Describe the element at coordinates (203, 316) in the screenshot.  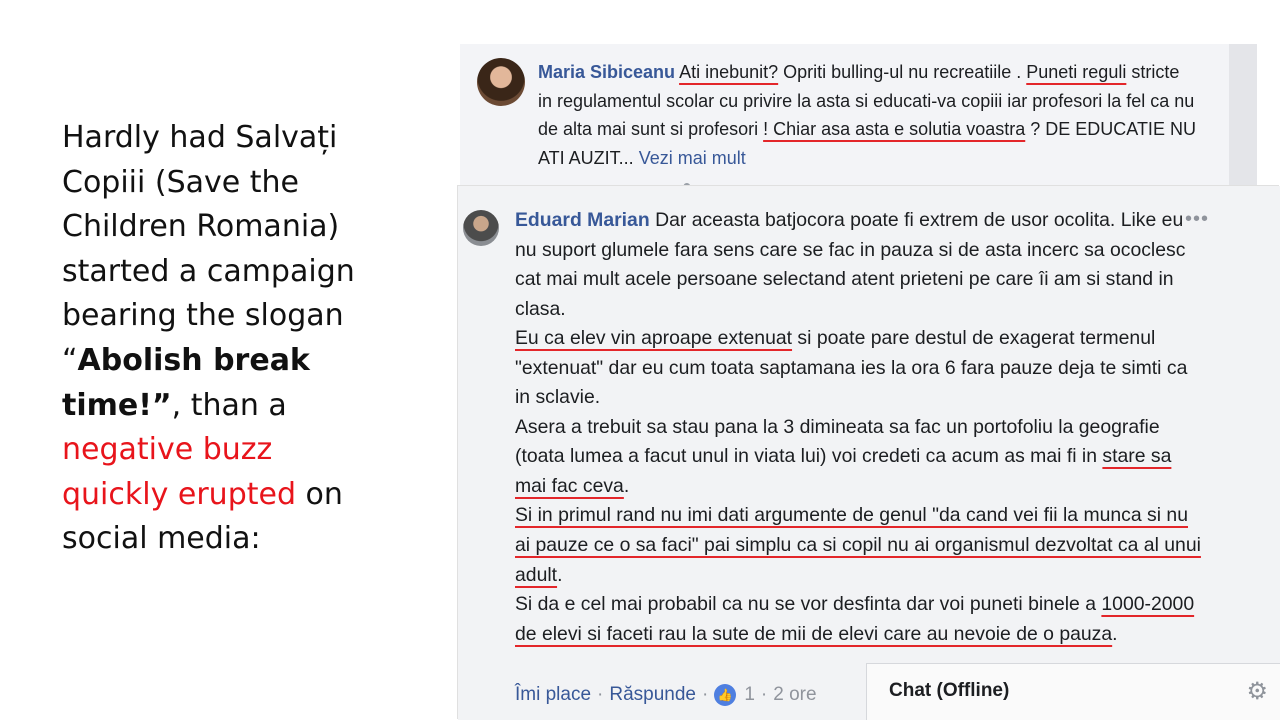
I see `slide-line: bearing the slogan` at that location.